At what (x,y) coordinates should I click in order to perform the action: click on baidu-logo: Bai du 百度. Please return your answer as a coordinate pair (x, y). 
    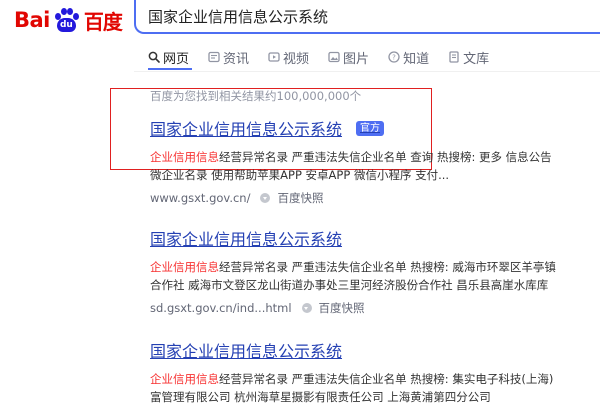
    Looking at the image, I should click on (68, 20).